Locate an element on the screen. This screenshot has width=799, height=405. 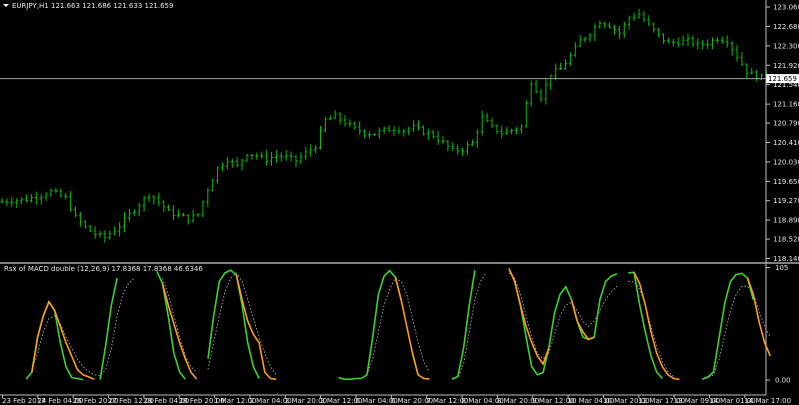
price-tick-label: 118.140 is located at coordinates (786, 259).